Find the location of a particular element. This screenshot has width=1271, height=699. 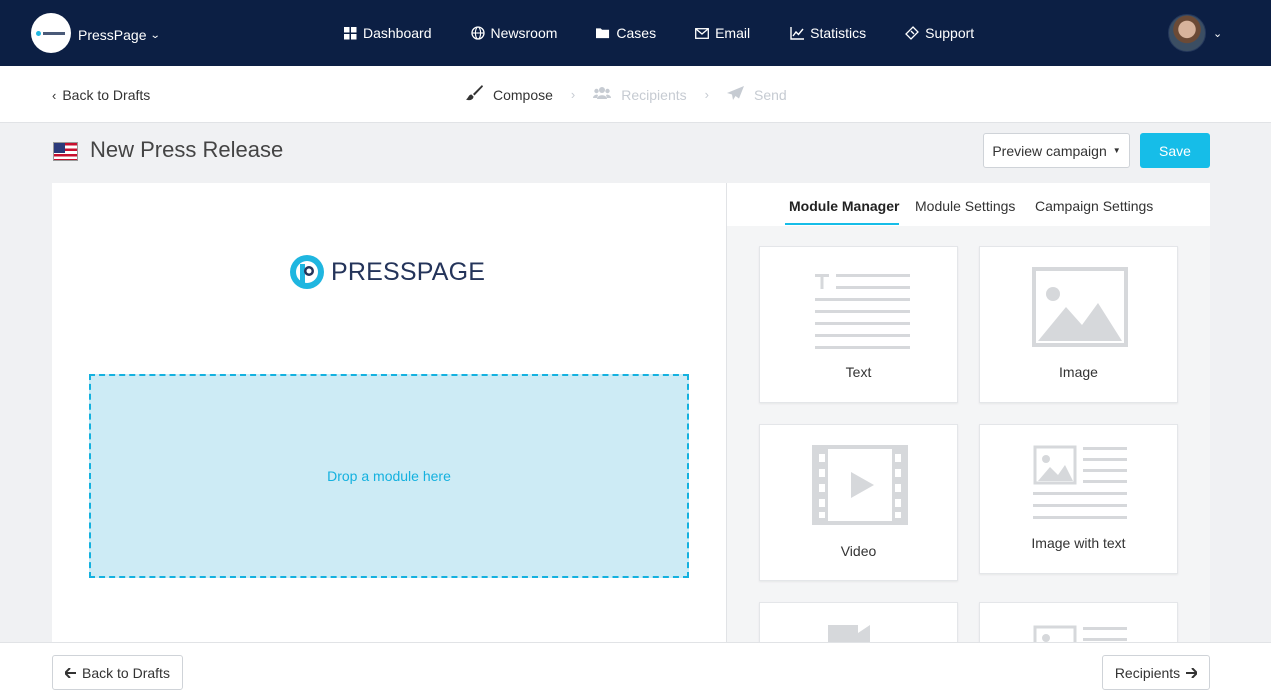

step-compose: Compose is located at coordinates (509, 94).